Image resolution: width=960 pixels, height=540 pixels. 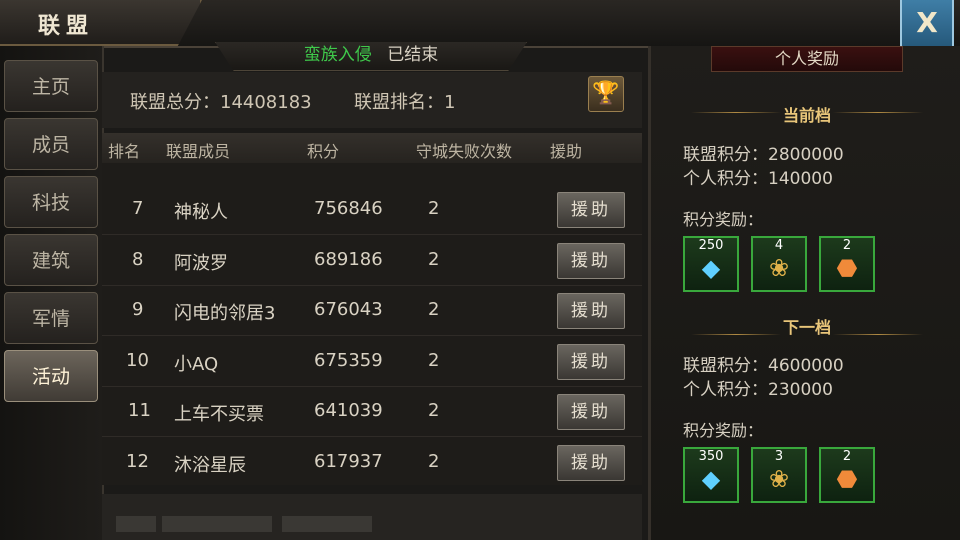 I want to click on table-row: 12 沐浴星辰 617937 2 援助, so click(x=372, y=461).